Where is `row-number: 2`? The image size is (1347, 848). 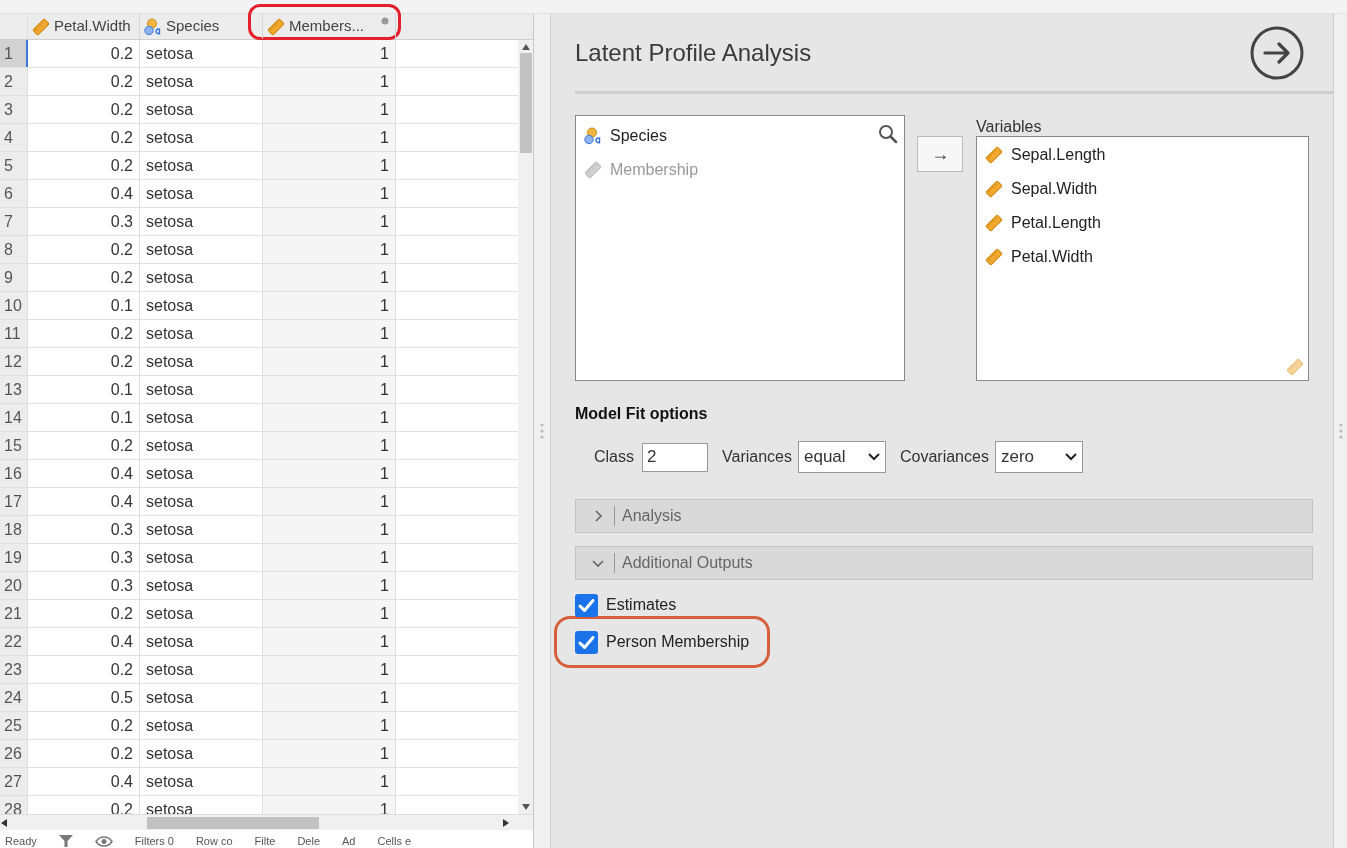 row-number: 2 is located at coordinates (14, 81).